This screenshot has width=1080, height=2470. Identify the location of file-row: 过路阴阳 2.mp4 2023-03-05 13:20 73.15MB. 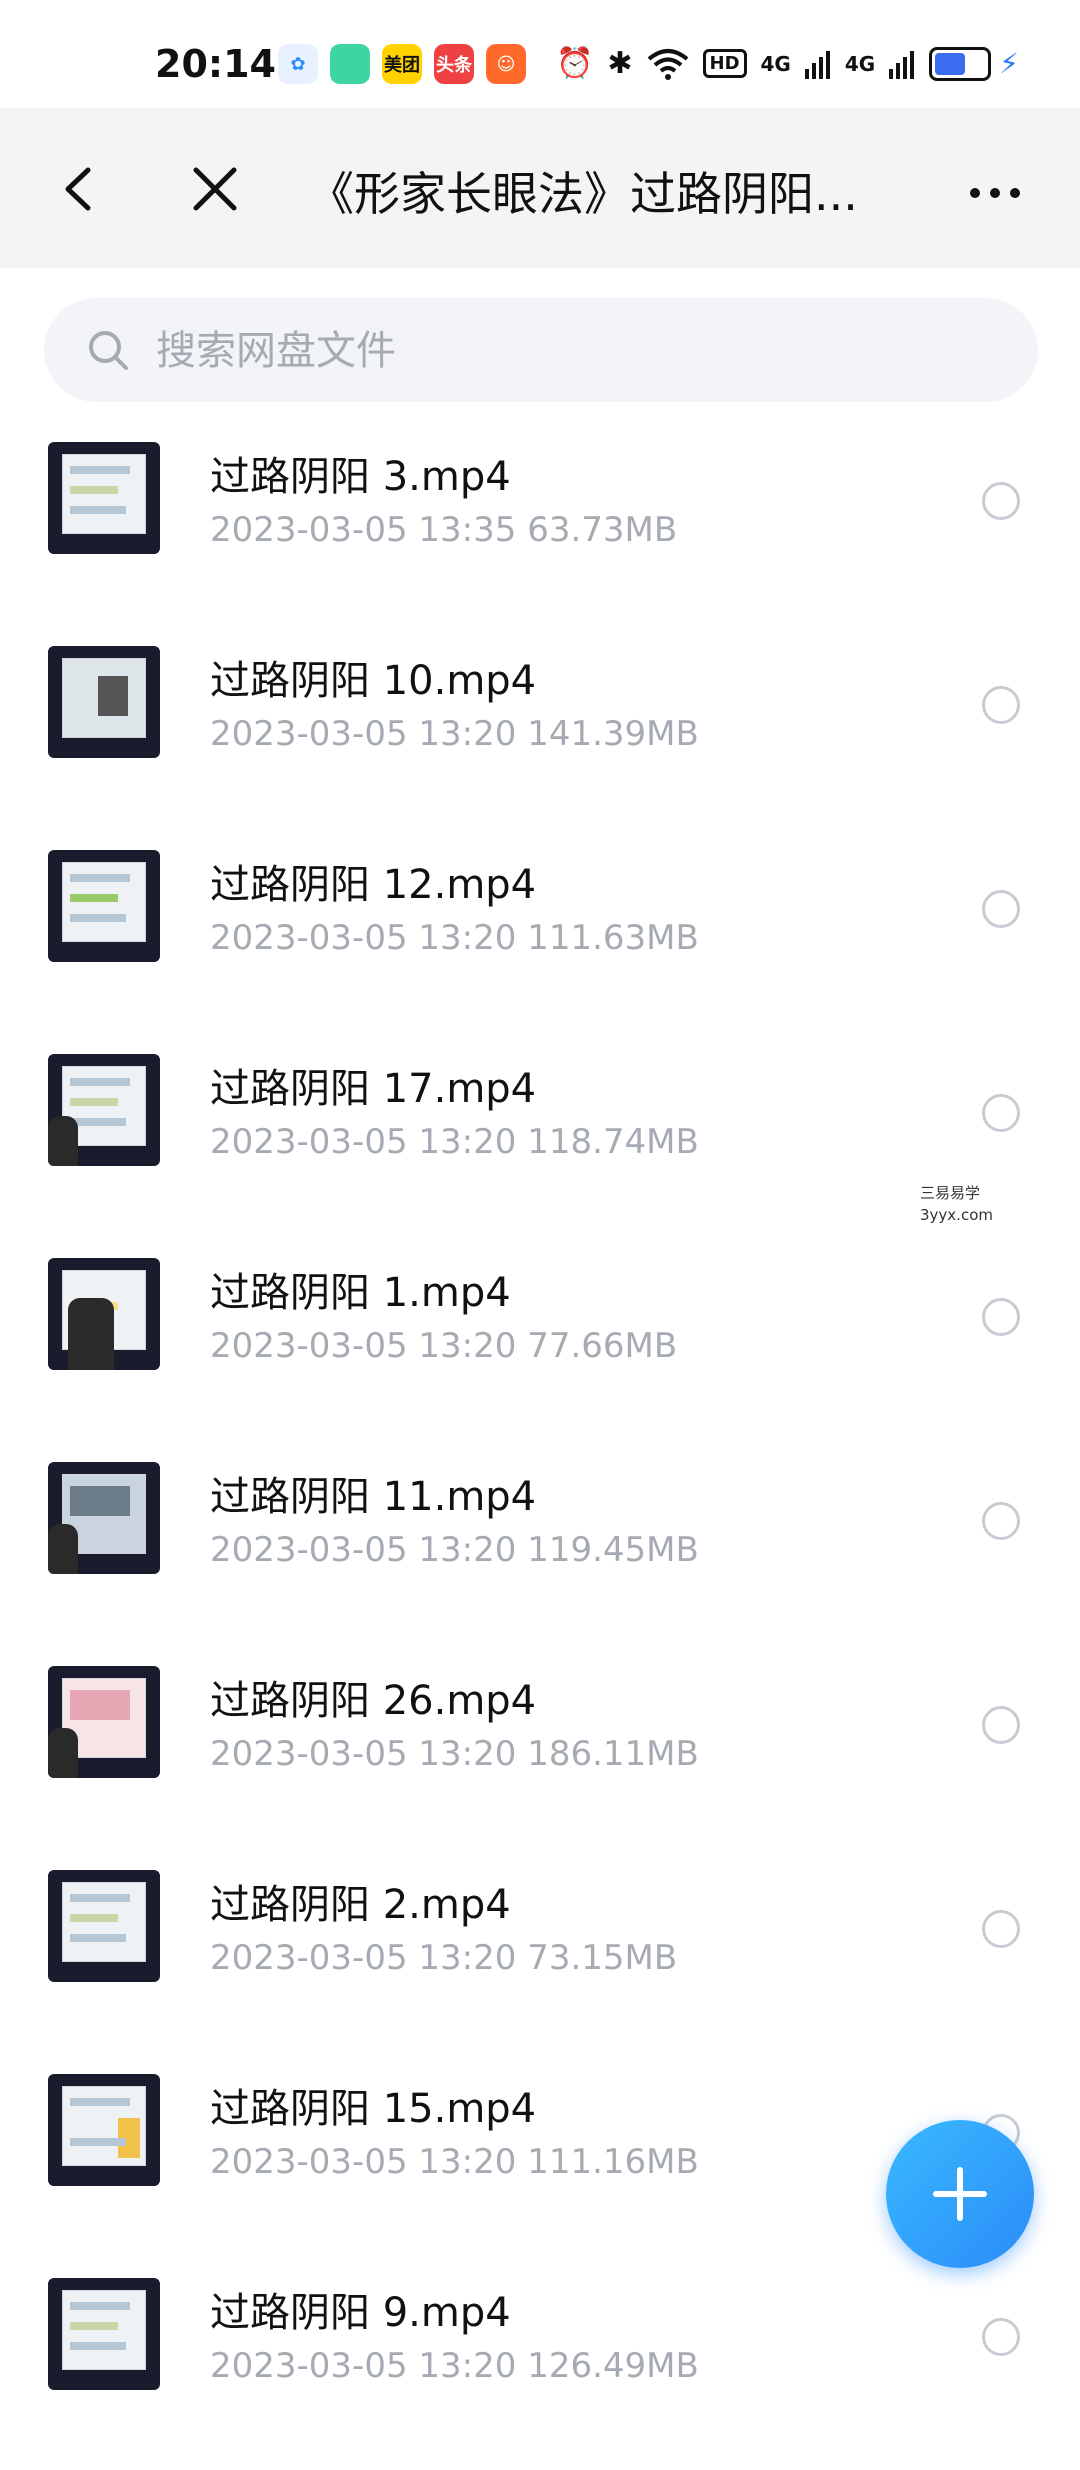
(540, 1960).